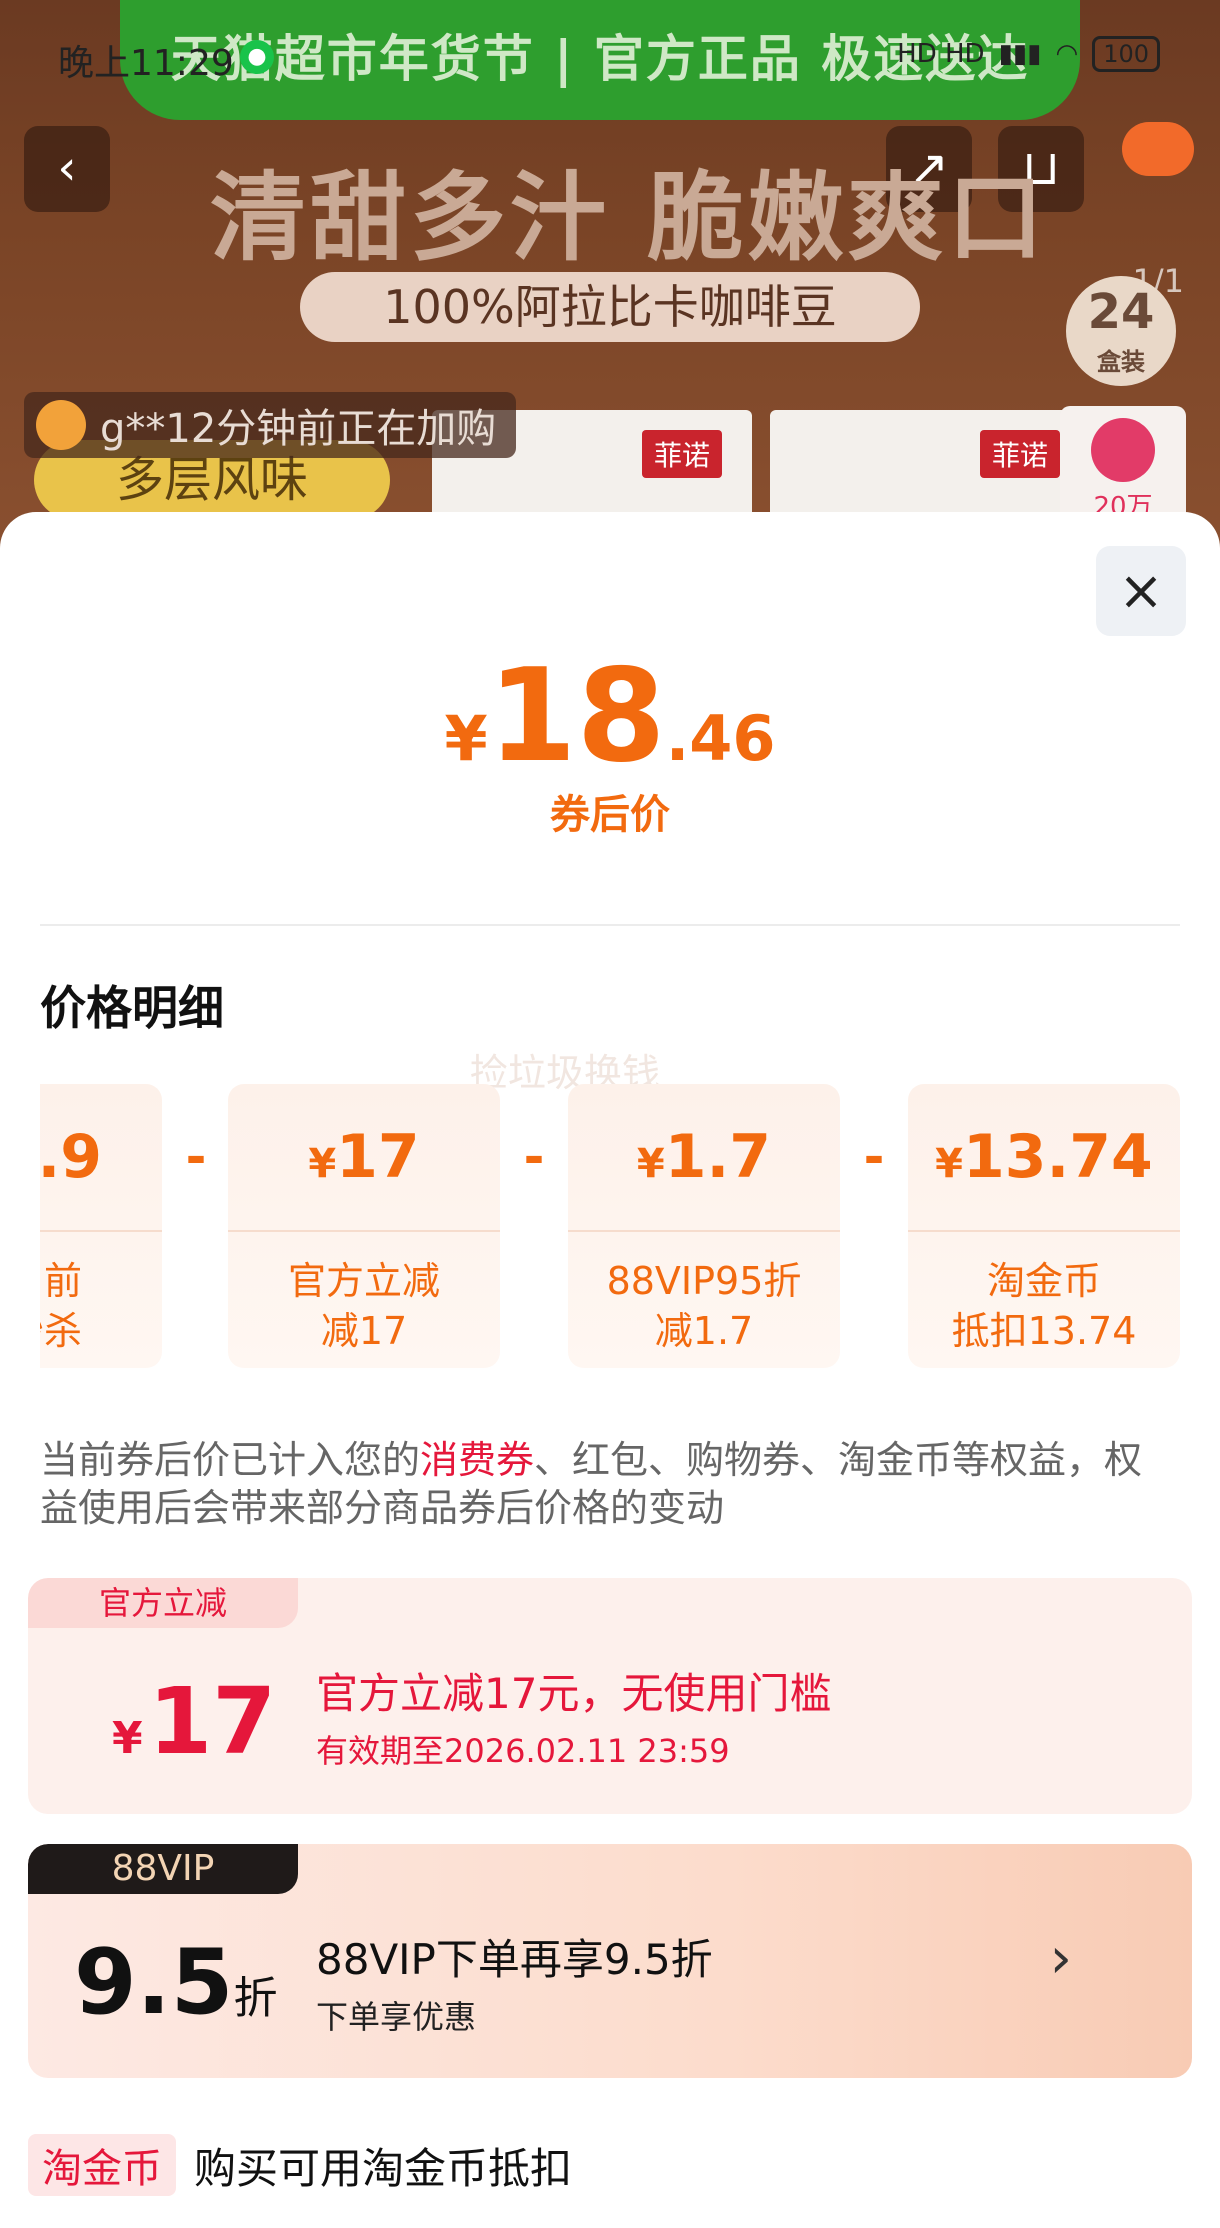  What do you see at coordinates (154, 1982) in the screenshot?
I see `vip-discount-value: 9.5` at bounding box center [154, 1982].